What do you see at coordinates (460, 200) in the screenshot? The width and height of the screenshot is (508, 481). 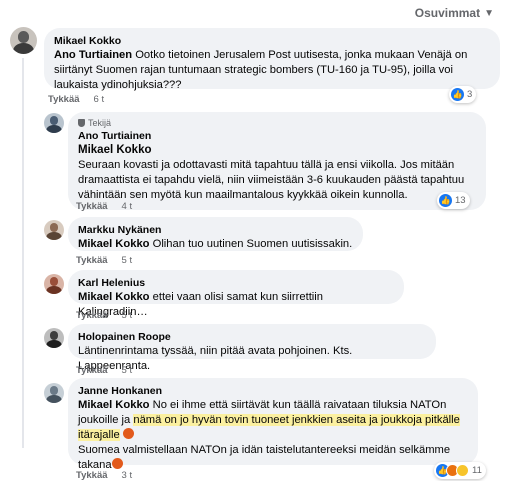 I see `reaction-number: 13` at bounding box center [460, 200].